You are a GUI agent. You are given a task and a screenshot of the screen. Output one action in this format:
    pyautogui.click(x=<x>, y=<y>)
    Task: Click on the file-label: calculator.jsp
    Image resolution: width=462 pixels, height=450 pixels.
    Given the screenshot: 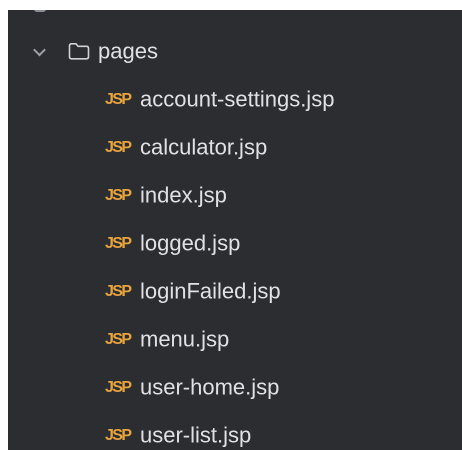 What is the action you would take?
    pyautogui.click(x=204, y=147)
    